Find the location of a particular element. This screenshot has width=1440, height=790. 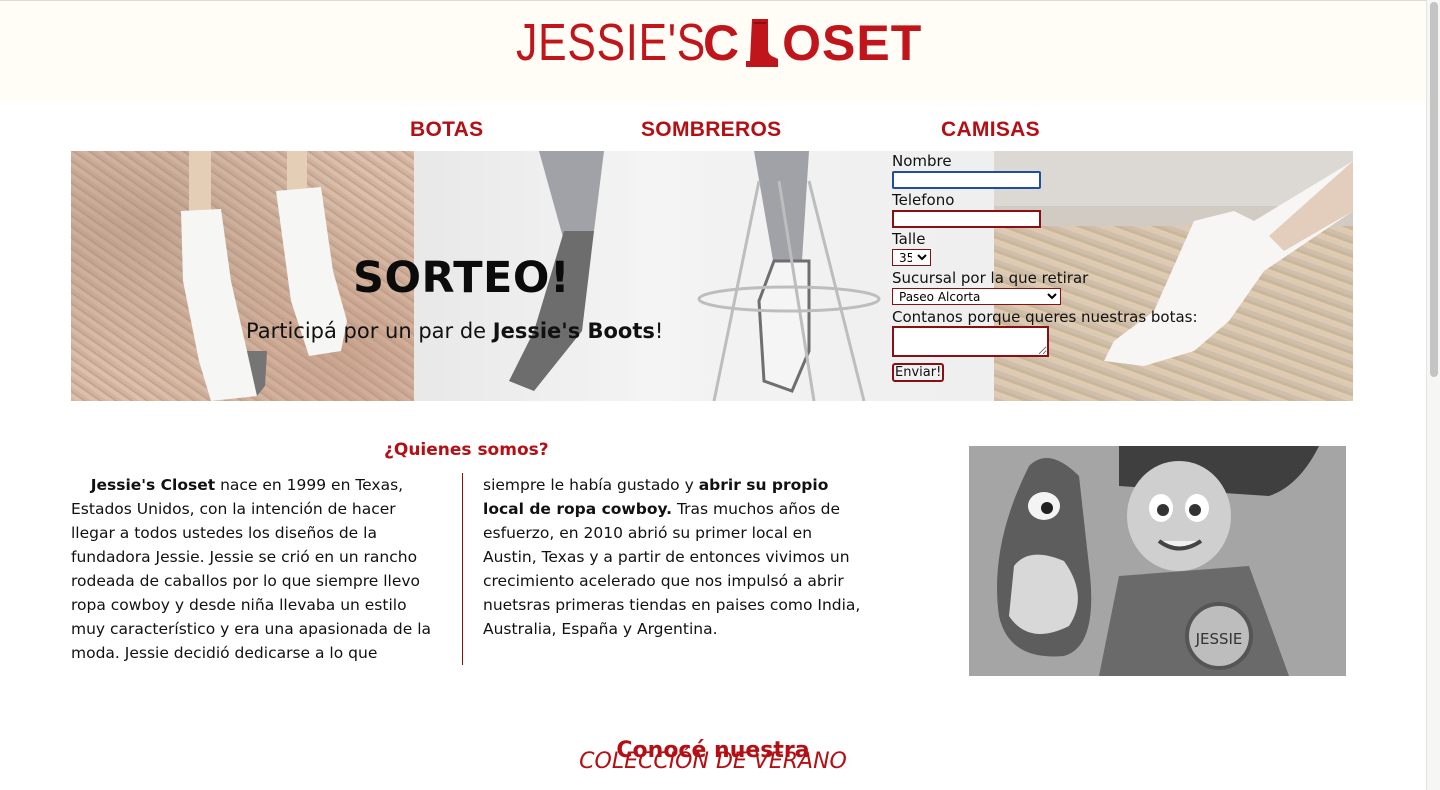

talle-label: Talle is located at coordinates (909, 239).